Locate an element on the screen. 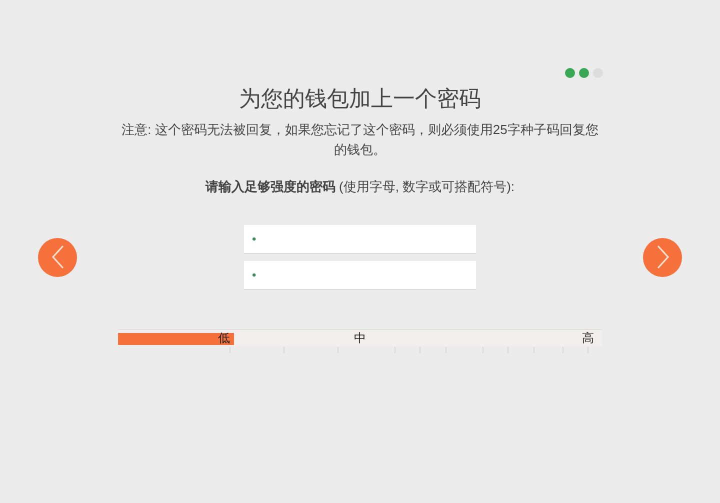  strength-label: 低 is located at coordinates (224, 338).